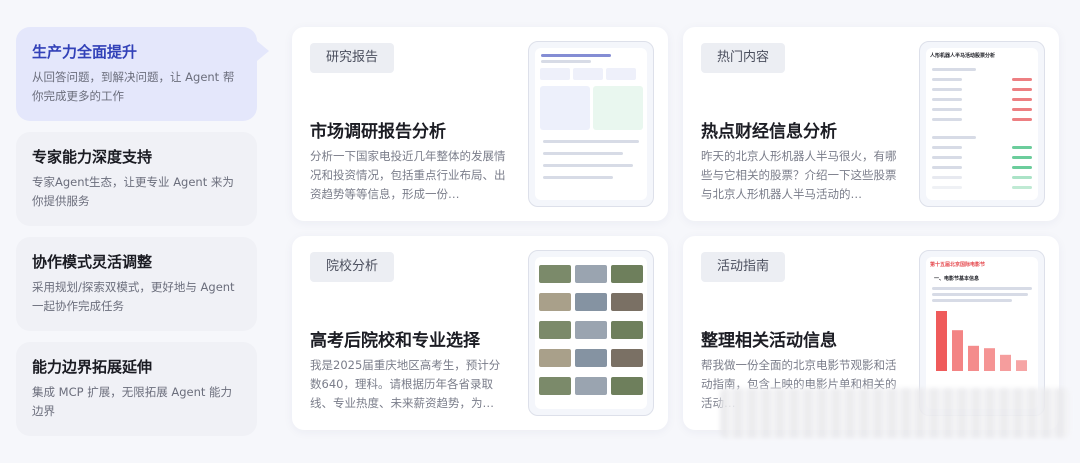 The image size is (1080, 463). What do you see at coordinates (92, 262) in the screenshot?
I see `feature-title: 协作模式灵活调整` at bounding box center [92, 262].